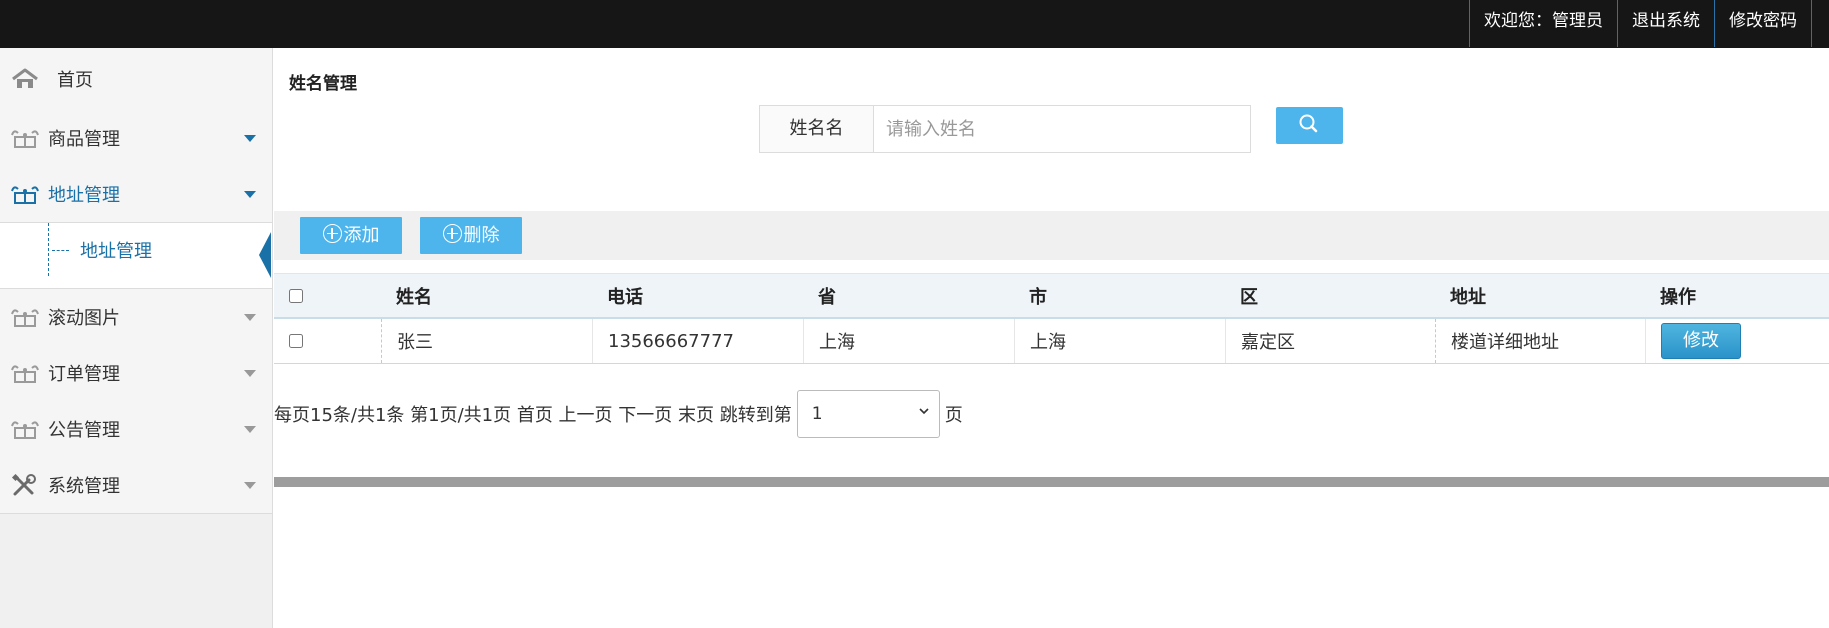 The image size is (1829, 628). Describe the element at coordinates (116, 251) in the screenshot. I see `sidebar-subitem-label: 地址管理` at that location.